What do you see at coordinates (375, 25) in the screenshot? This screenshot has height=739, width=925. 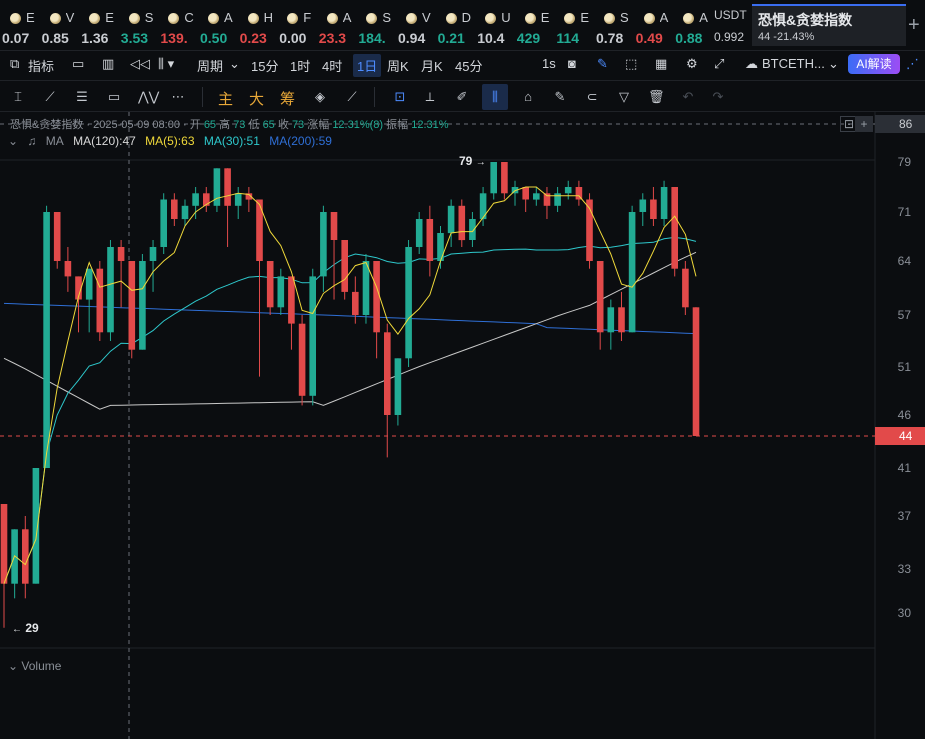 I see `ticker-item: S 184.` at bounding box center [375, 25].